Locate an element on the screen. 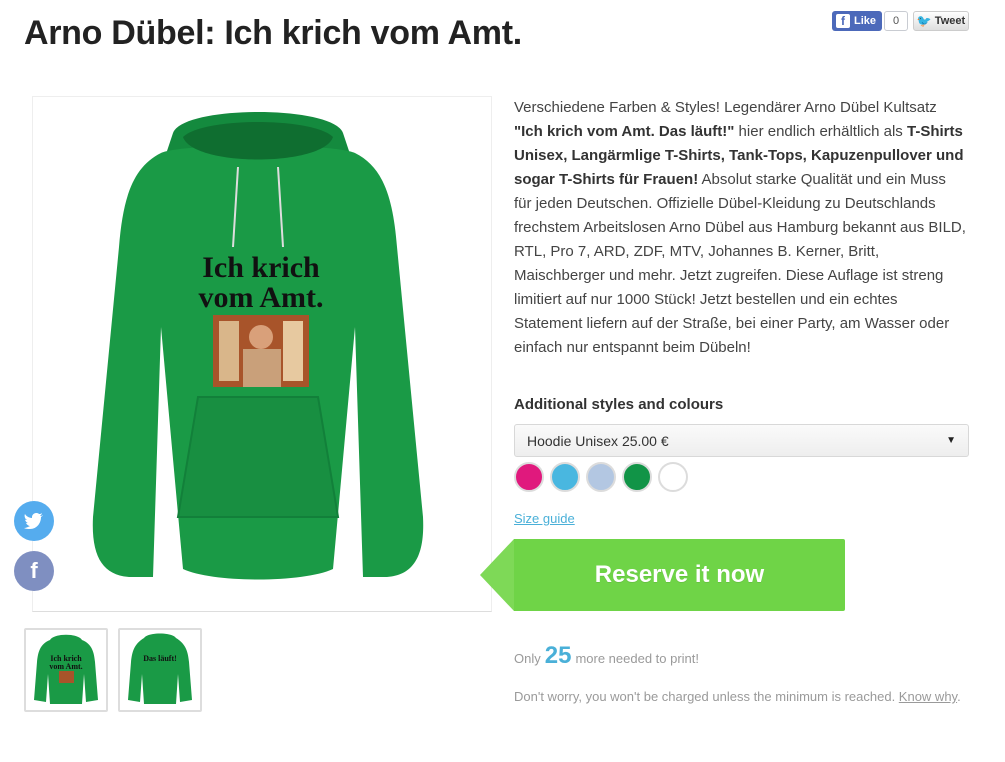  thumb-print-line2: vom Amt. is located at coordinates (65, 666).